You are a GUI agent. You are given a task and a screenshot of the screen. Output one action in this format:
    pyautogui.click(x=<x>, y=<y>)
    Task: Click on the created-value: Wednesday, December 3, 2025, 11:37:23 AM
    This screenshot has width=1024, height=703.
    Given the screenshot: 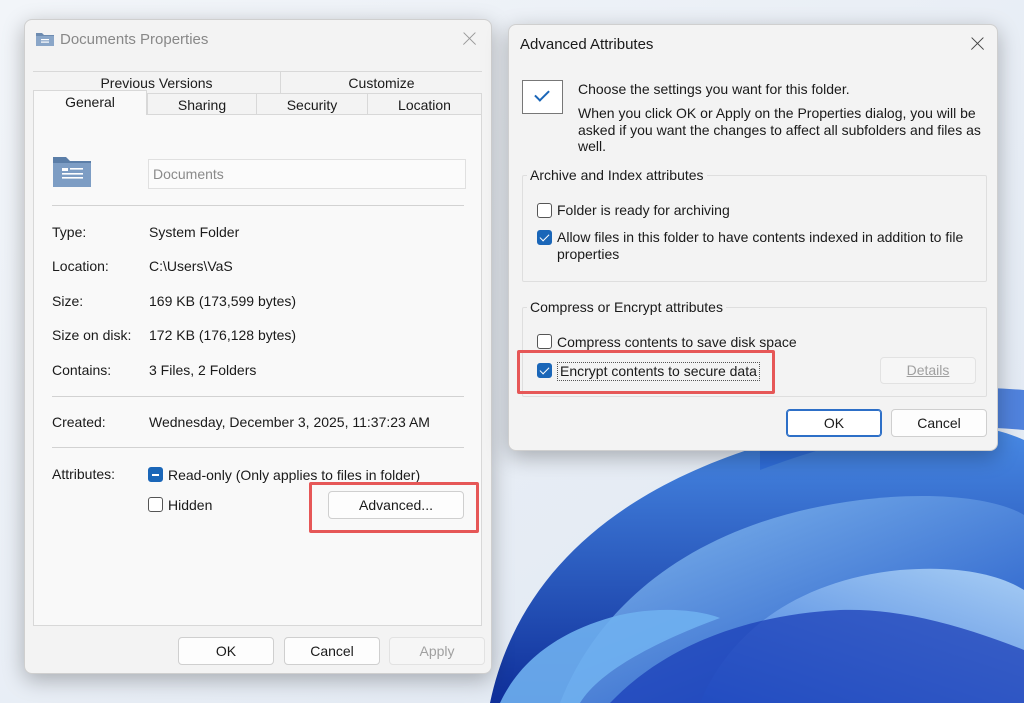 What is the action you would take?
    pyautogui.click(x=289, y=422)
    